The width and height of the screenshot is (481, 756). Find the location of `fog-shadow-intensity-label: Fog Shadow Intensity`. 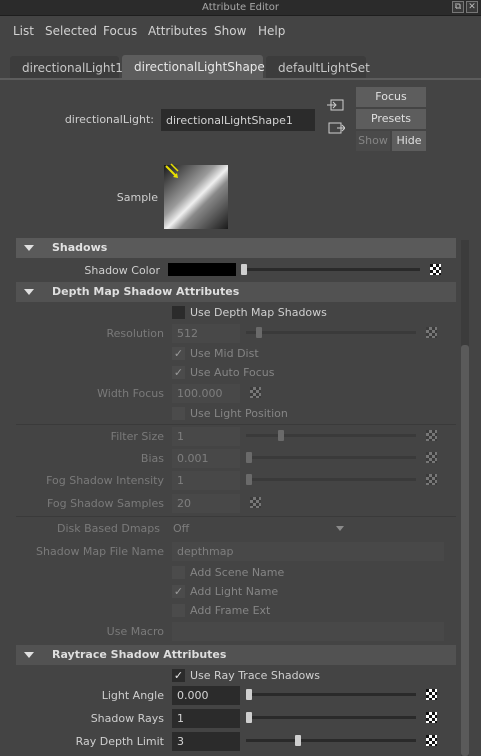

fog-shadow-intensity-label: Fog Shadow Intensity is located at coordinates (105, 480).